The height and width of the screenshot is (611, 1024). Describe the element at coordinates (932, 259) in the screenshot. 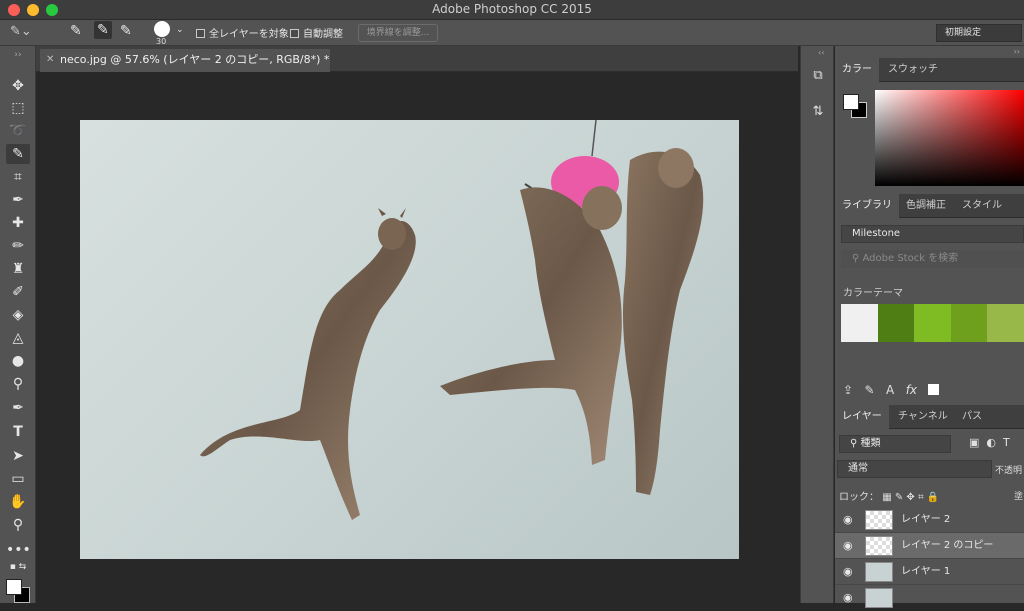

I see `stock-search-input: ⚲ Adobe Stock を検索` at that location.